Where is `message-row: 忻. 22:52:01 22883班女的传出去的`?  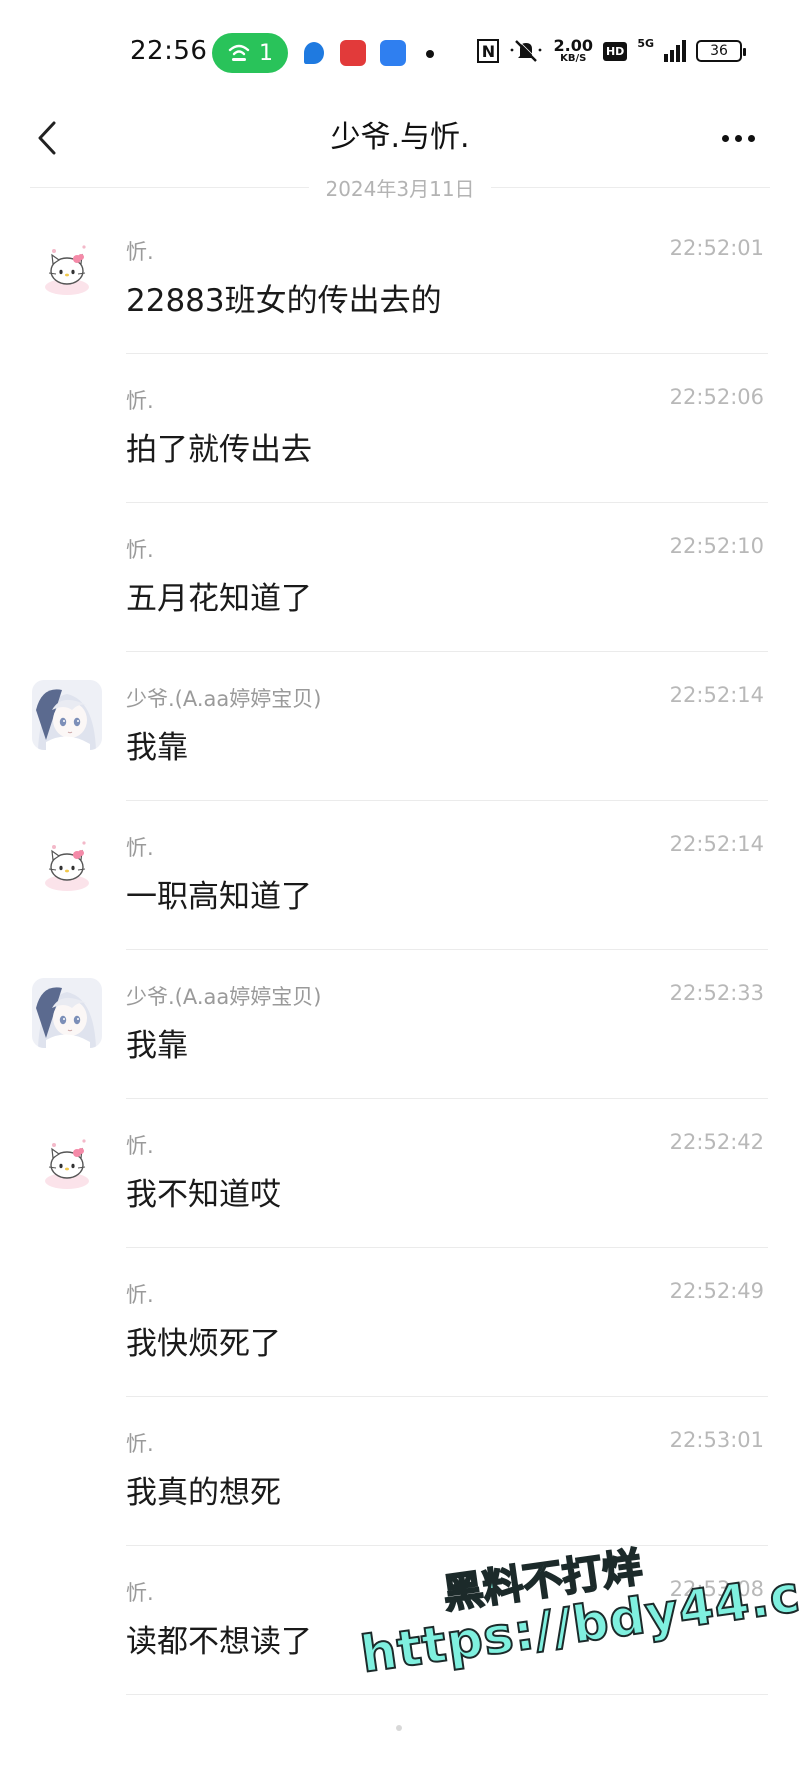 message-row: 忻. 22:52:01 22883班女的传出去的 is located at coordinates (400, 279).